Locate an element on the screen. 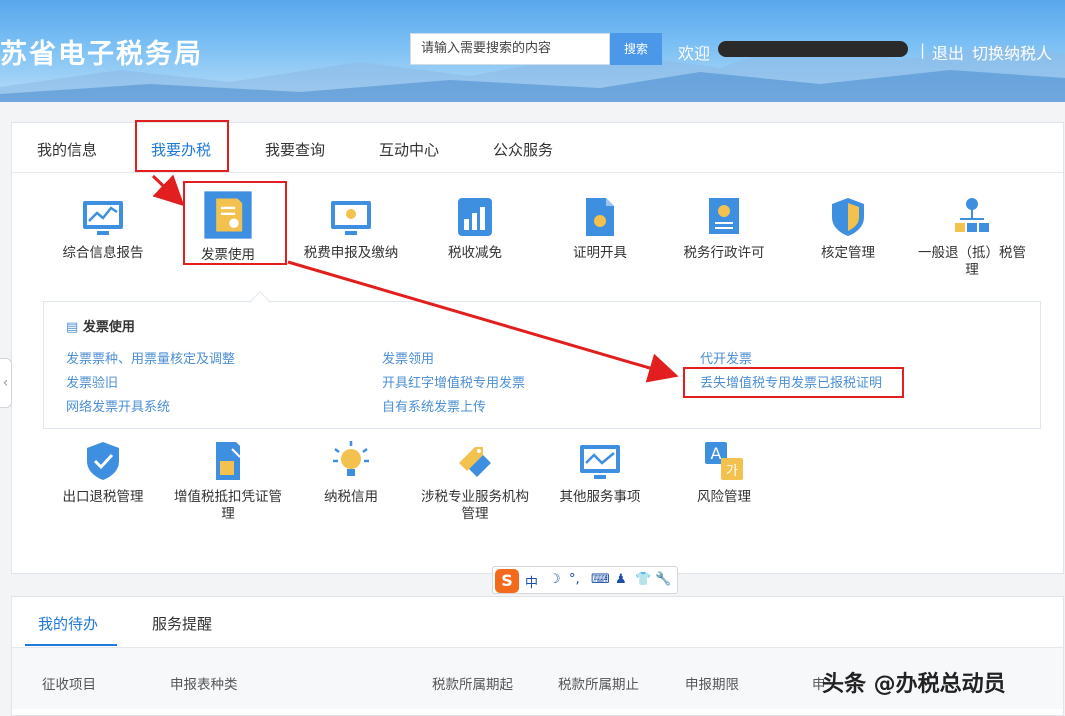 This screenshot has height=716, width=1065. annotation-box-invoice is located at coordinates (235, 223).